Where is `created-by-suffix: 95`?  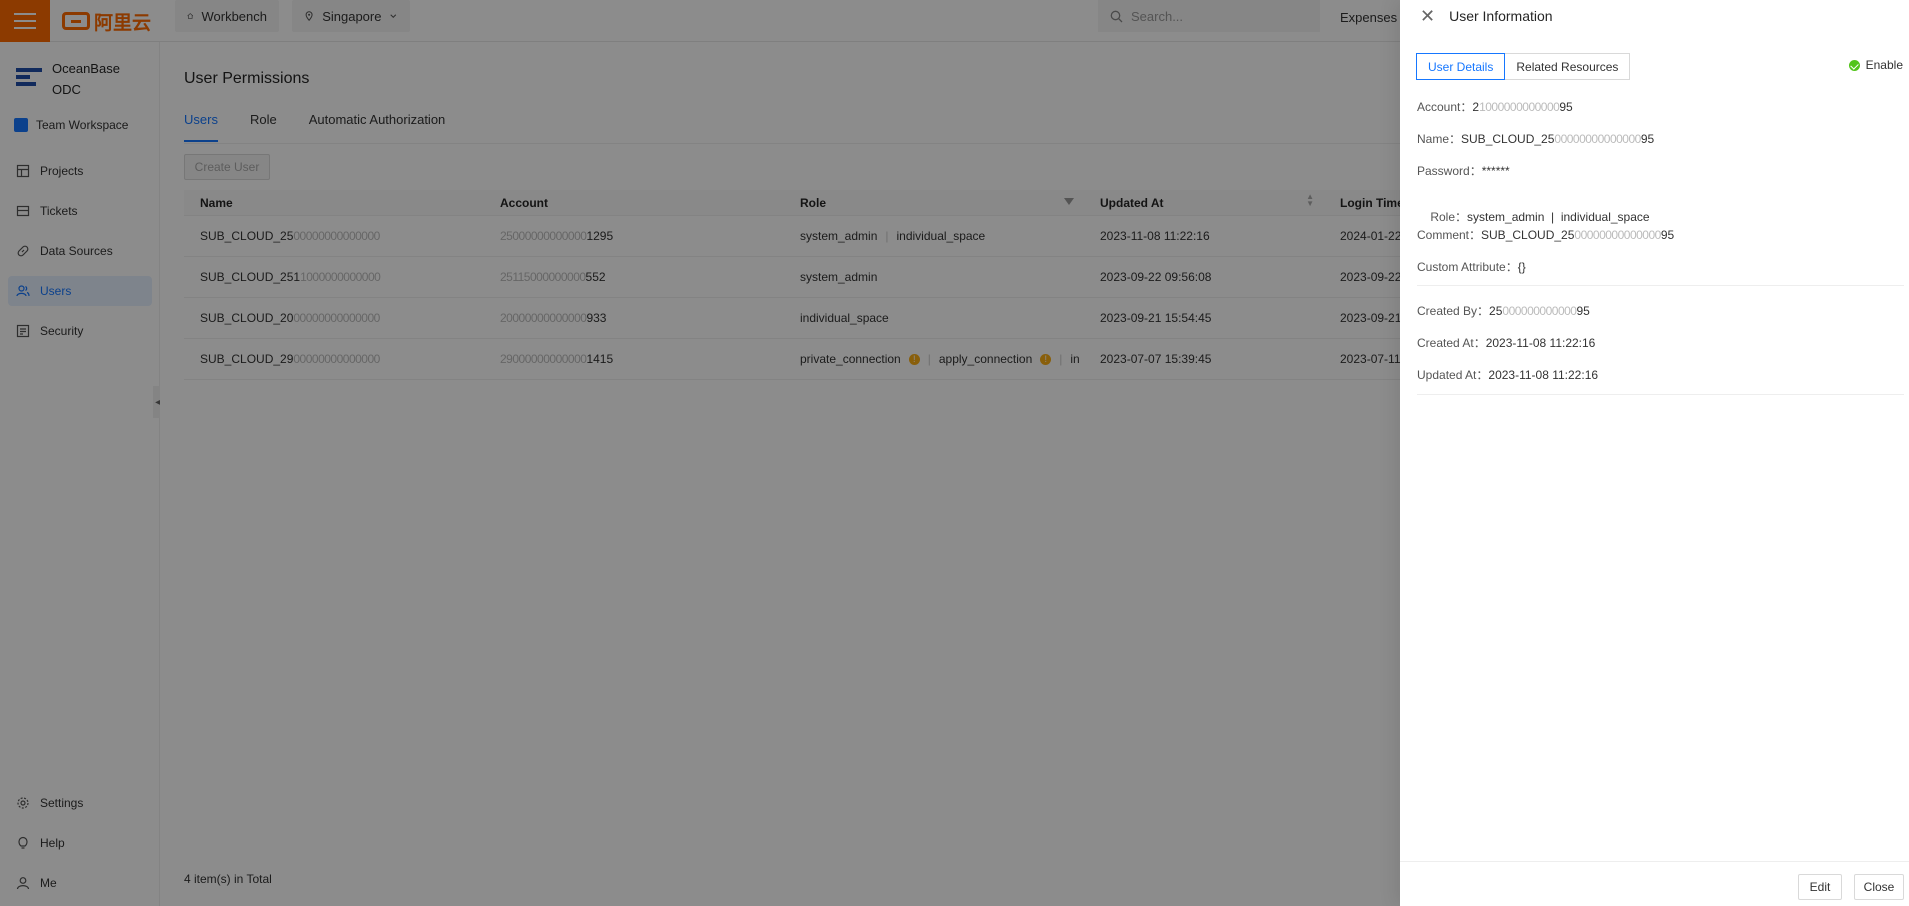
created-by-suffix: 95 is located at coordinates (1583, 311).